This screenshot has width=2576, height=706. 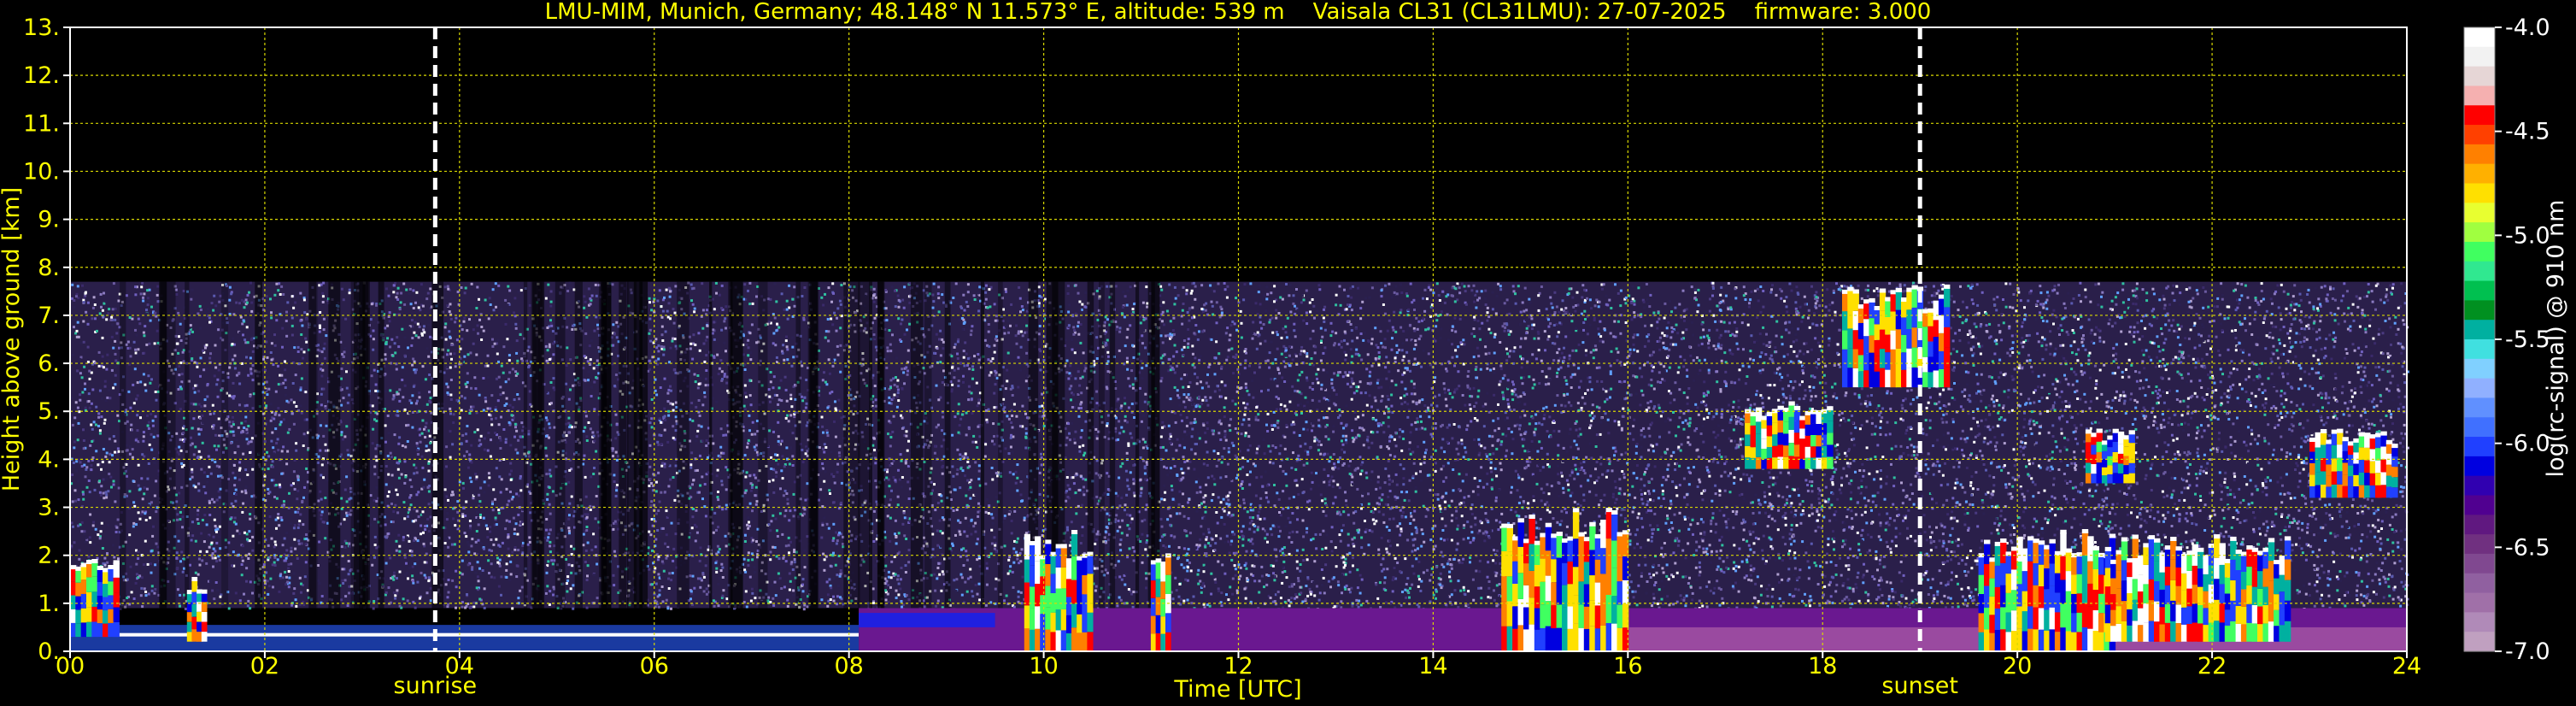 What do you see at coordinates (41, 123) in the screenshot?
I see `y-tick-label: 11.` at bounding box center [41, 123].